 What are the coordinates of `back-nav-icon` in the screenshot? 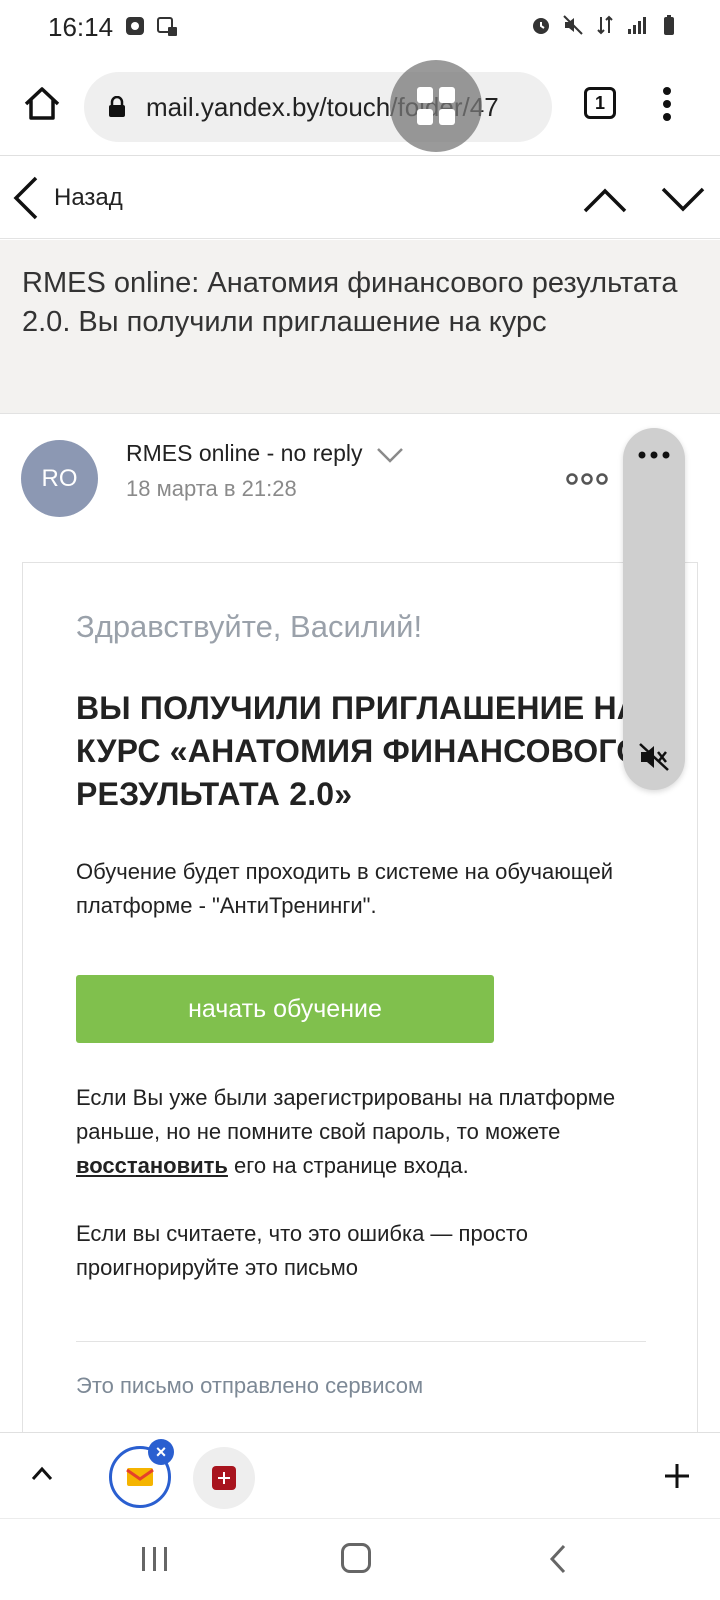 It's located at (558, 1559).